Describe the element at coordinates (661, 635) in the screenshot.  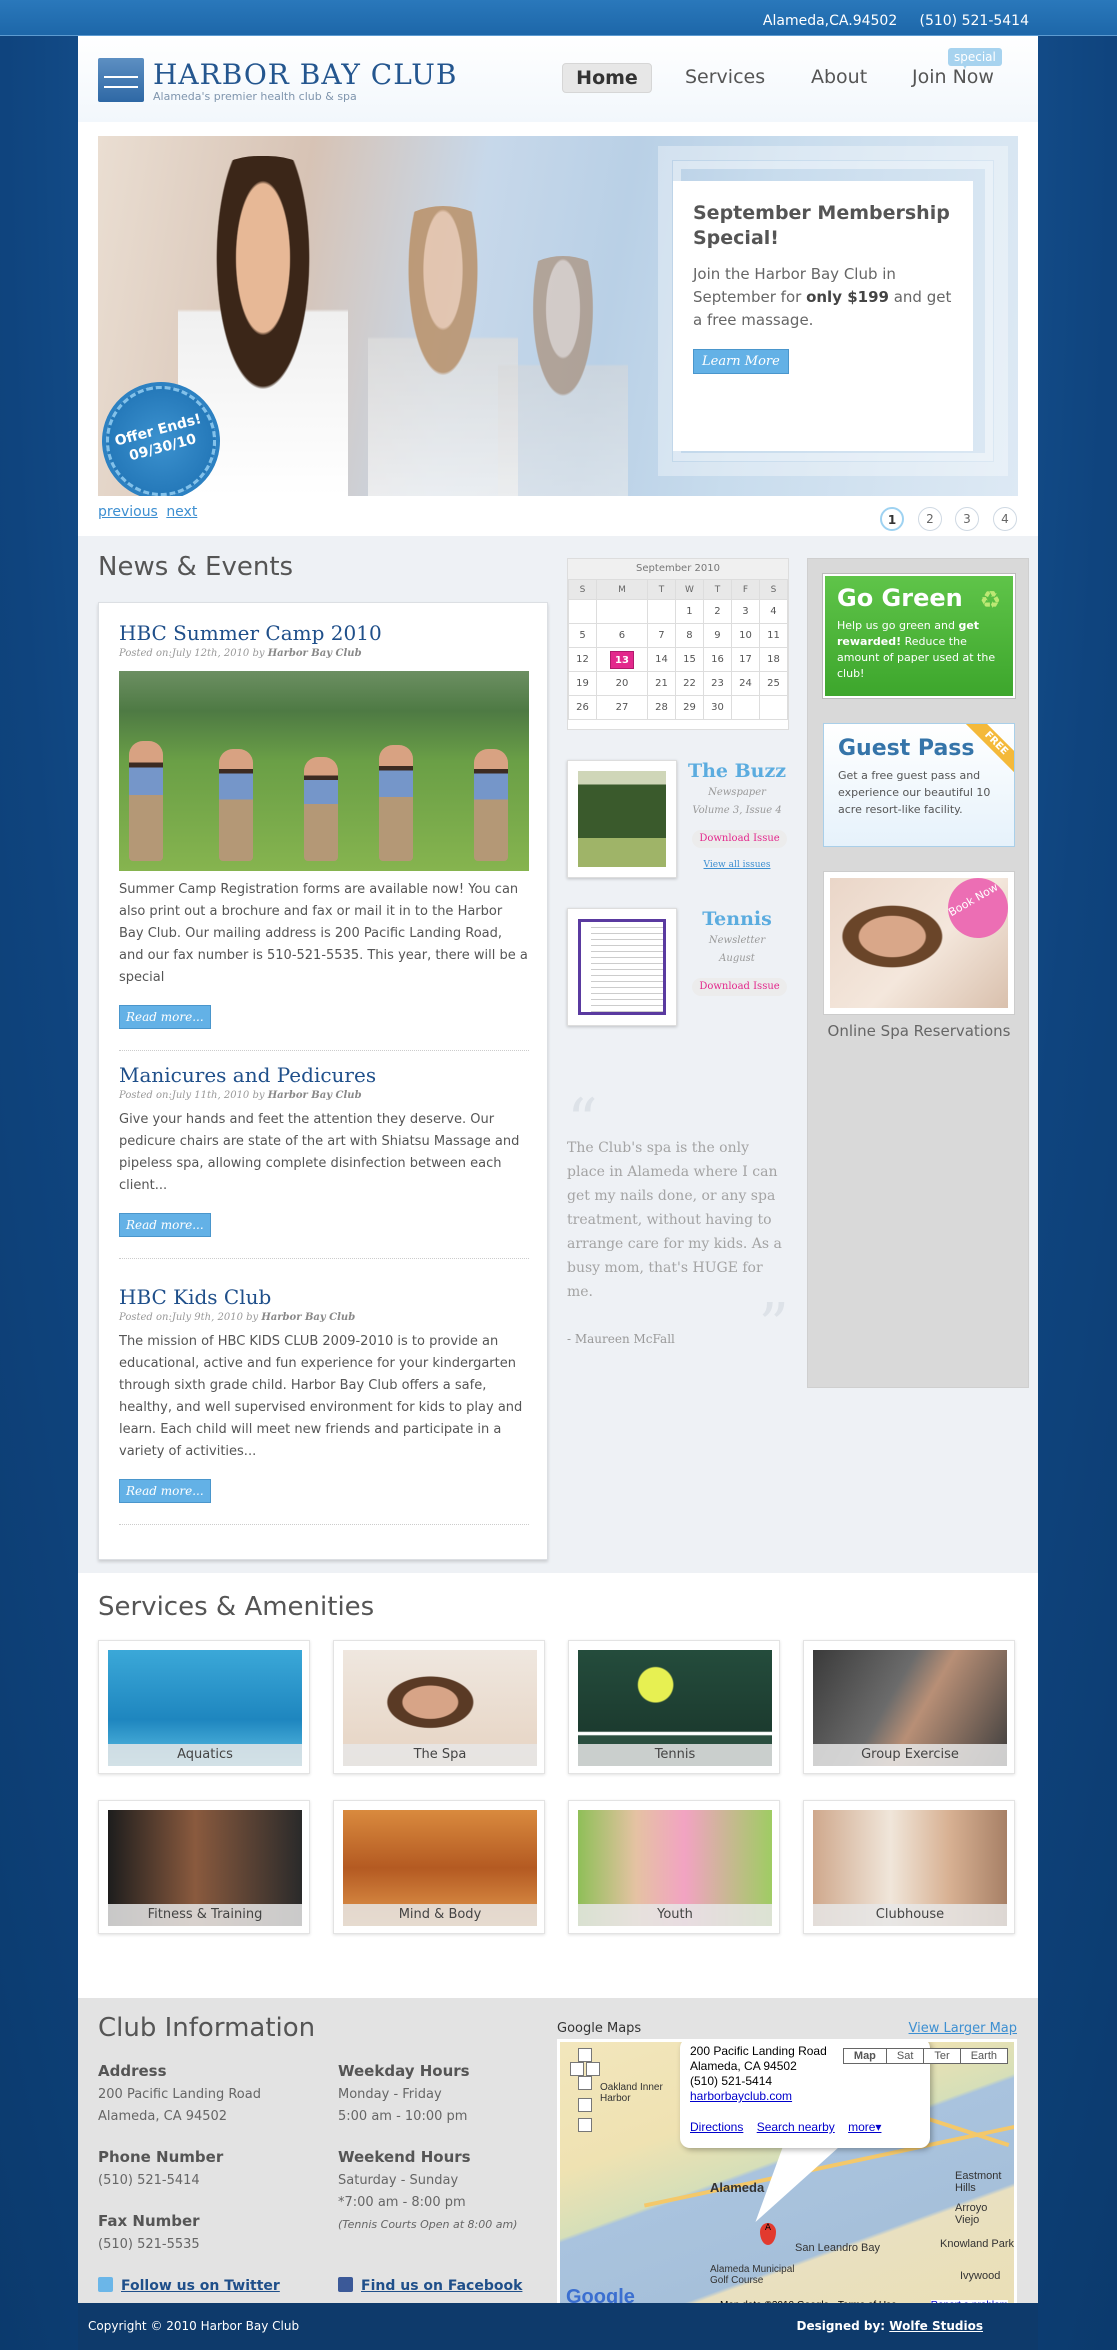
I see `calendar-day: 7` at that location.